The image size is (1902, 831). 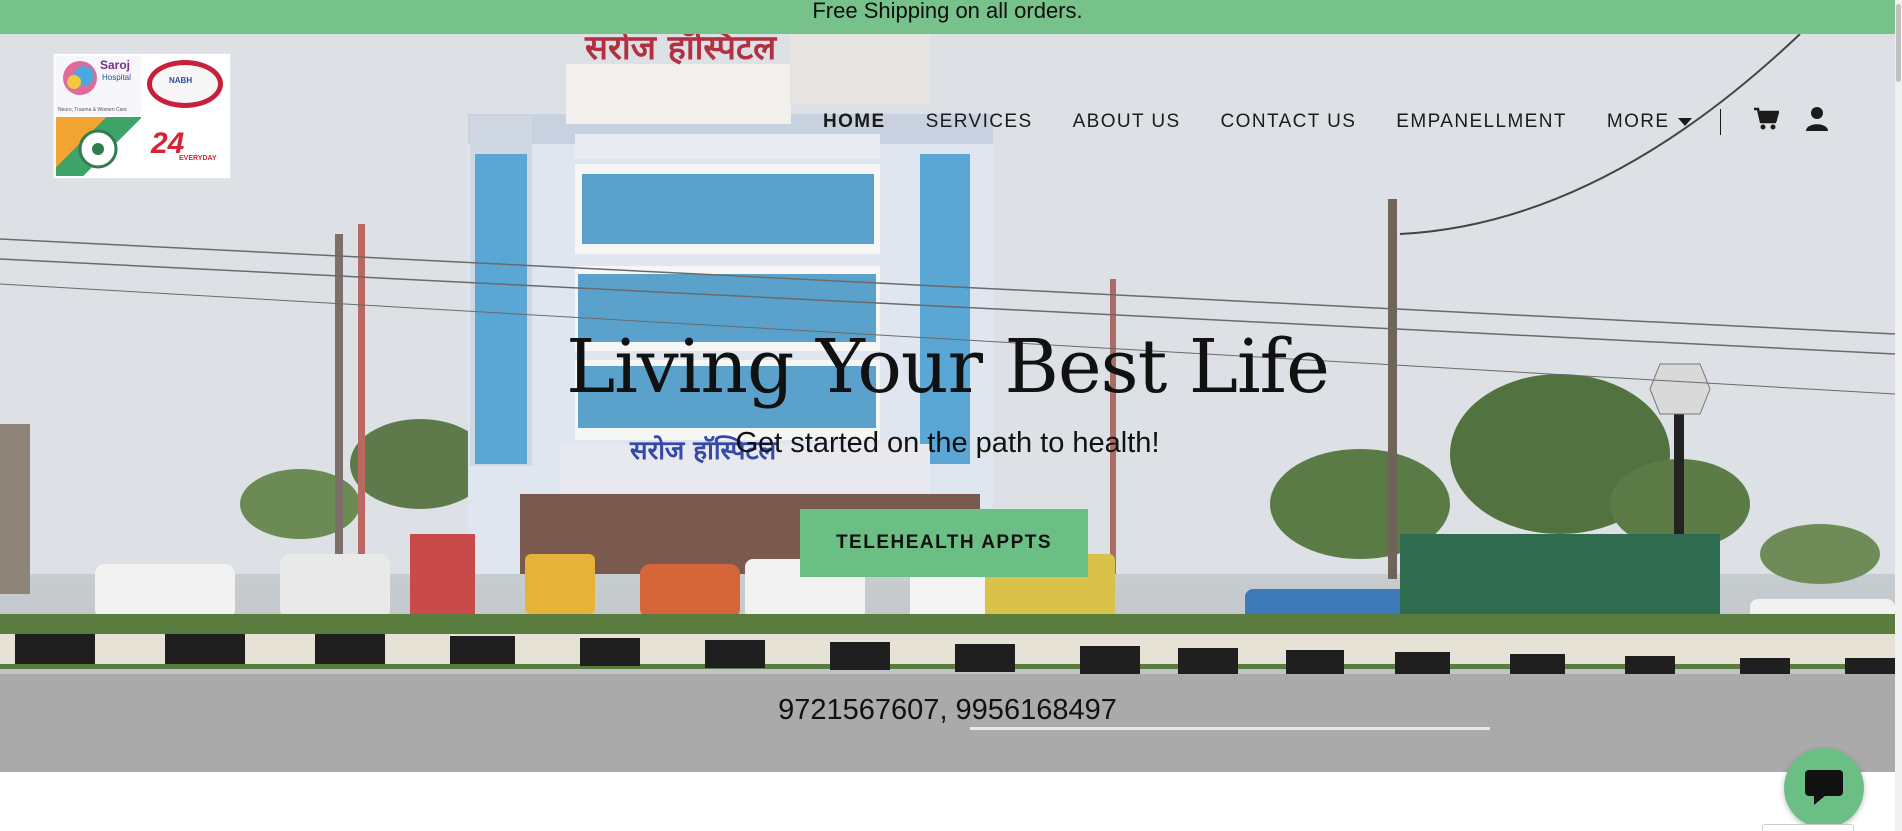 I want to click on nav-contact-us: CONTACT US, so click(x=1289, y=122).